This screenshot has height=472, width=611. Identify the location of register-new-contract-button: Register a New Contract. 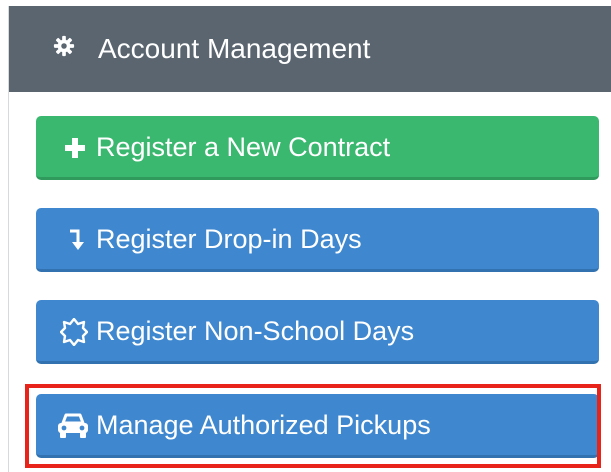
(317, 148).